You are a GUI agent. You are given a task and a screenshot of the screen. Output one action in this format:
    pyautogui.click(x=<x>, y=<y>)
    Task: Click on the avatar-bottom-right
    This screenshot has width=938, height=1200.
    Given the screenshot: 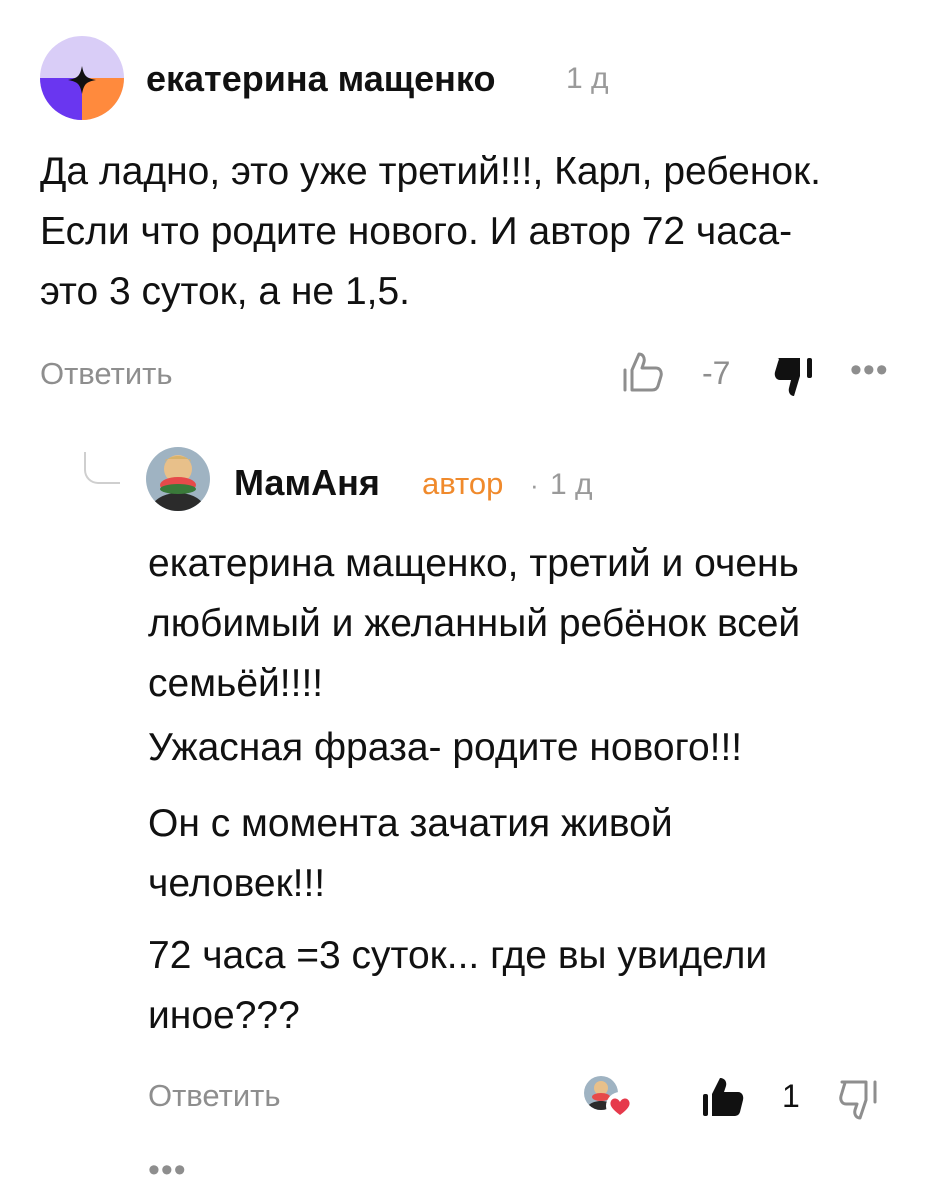 What is the action you would take?
    pyautogui.click(x=103, y=99)
    